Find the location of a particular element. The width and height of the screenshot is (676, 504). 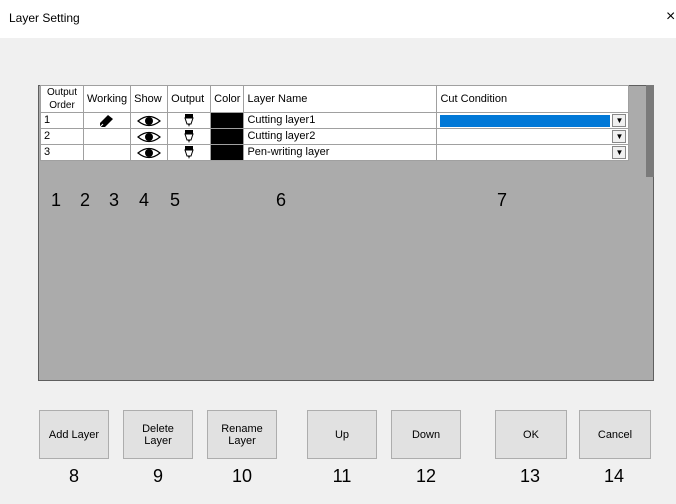

add-layer-button: Add Layer is located at coordinates (74, 434).